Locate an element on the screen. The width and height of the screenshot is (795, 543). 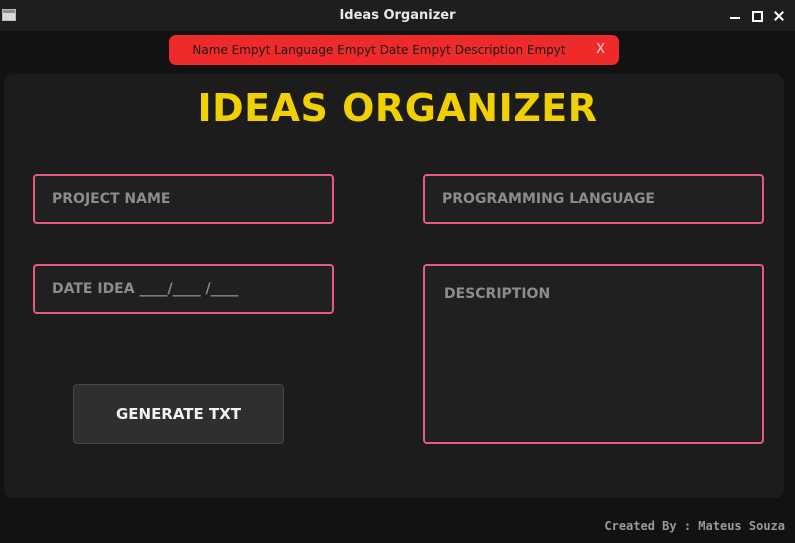
date-idea-placeholder: DATE IDEA ____/____ /____ is located at coordinates (145, 289).